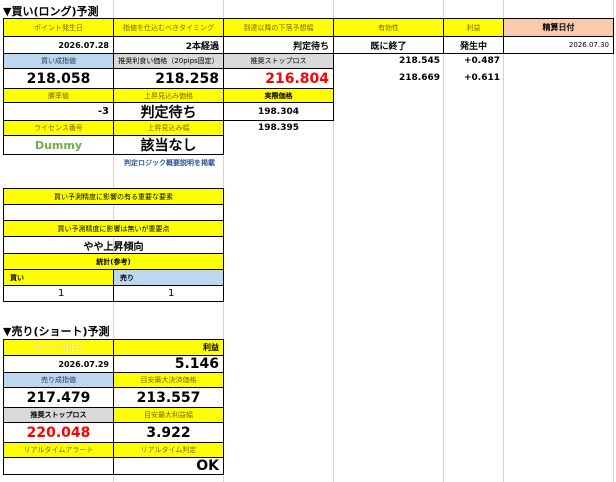 The width and height of the screenshot is (616, 482). What do you see at coordinates (168, 78) in the screenshot?
I see `buy-recommended-buy-value: 218.258` at bounding box center [168, 78].